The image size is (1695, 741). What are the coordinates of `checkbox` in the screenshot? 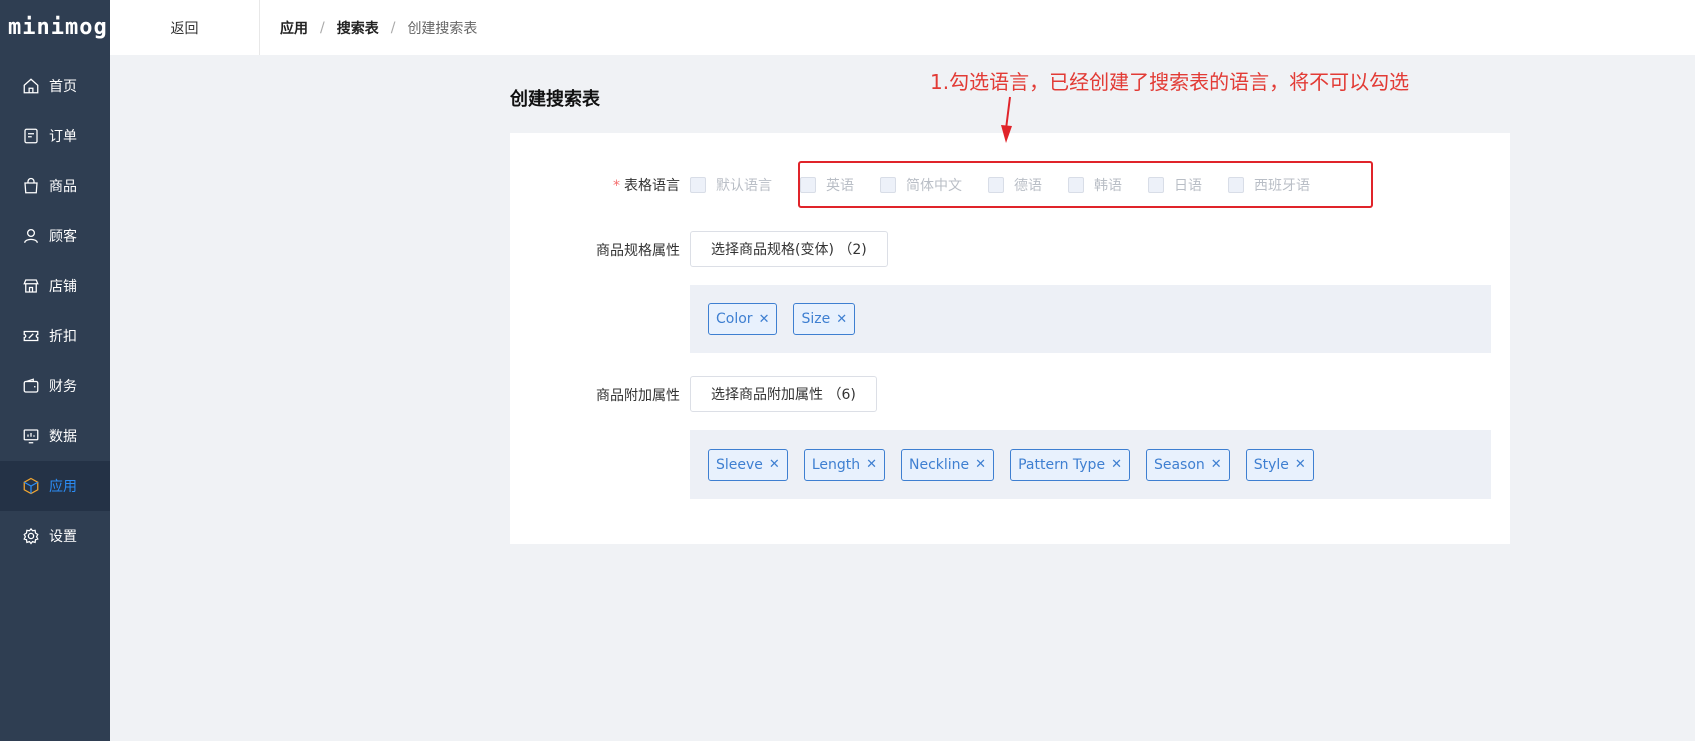 It's located at (698, 185).